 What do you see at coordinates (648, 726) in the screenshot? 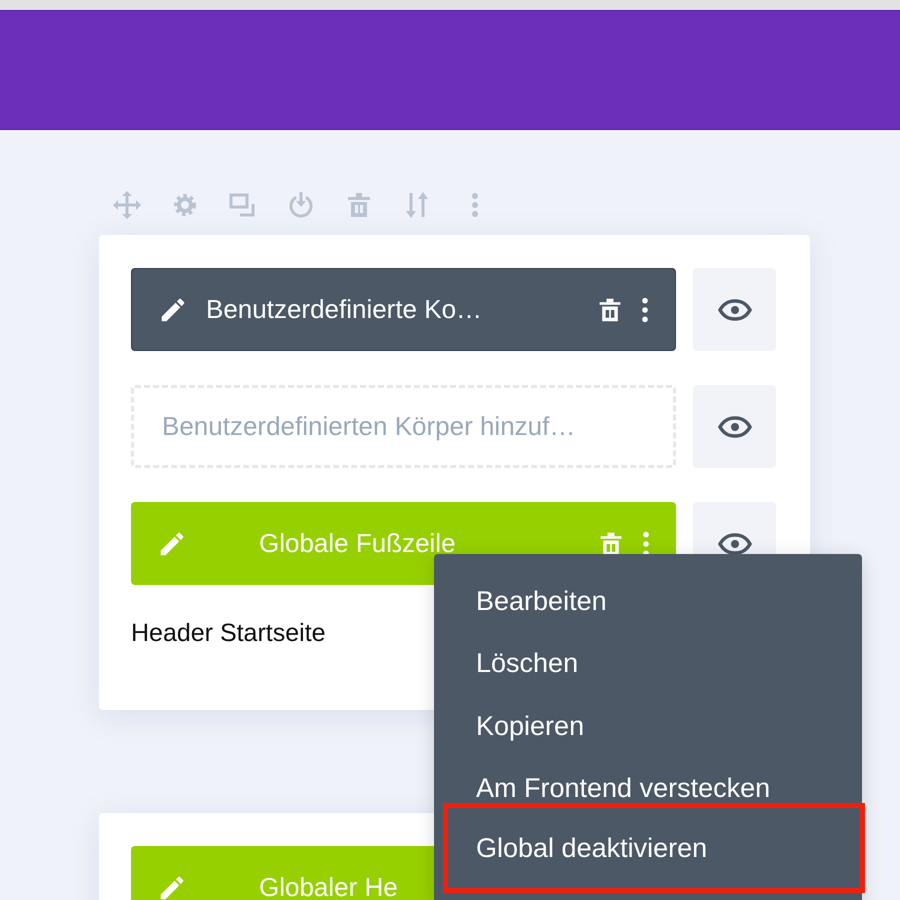
I see `menu-item: Kopieren` at bounding box center [648, 726].